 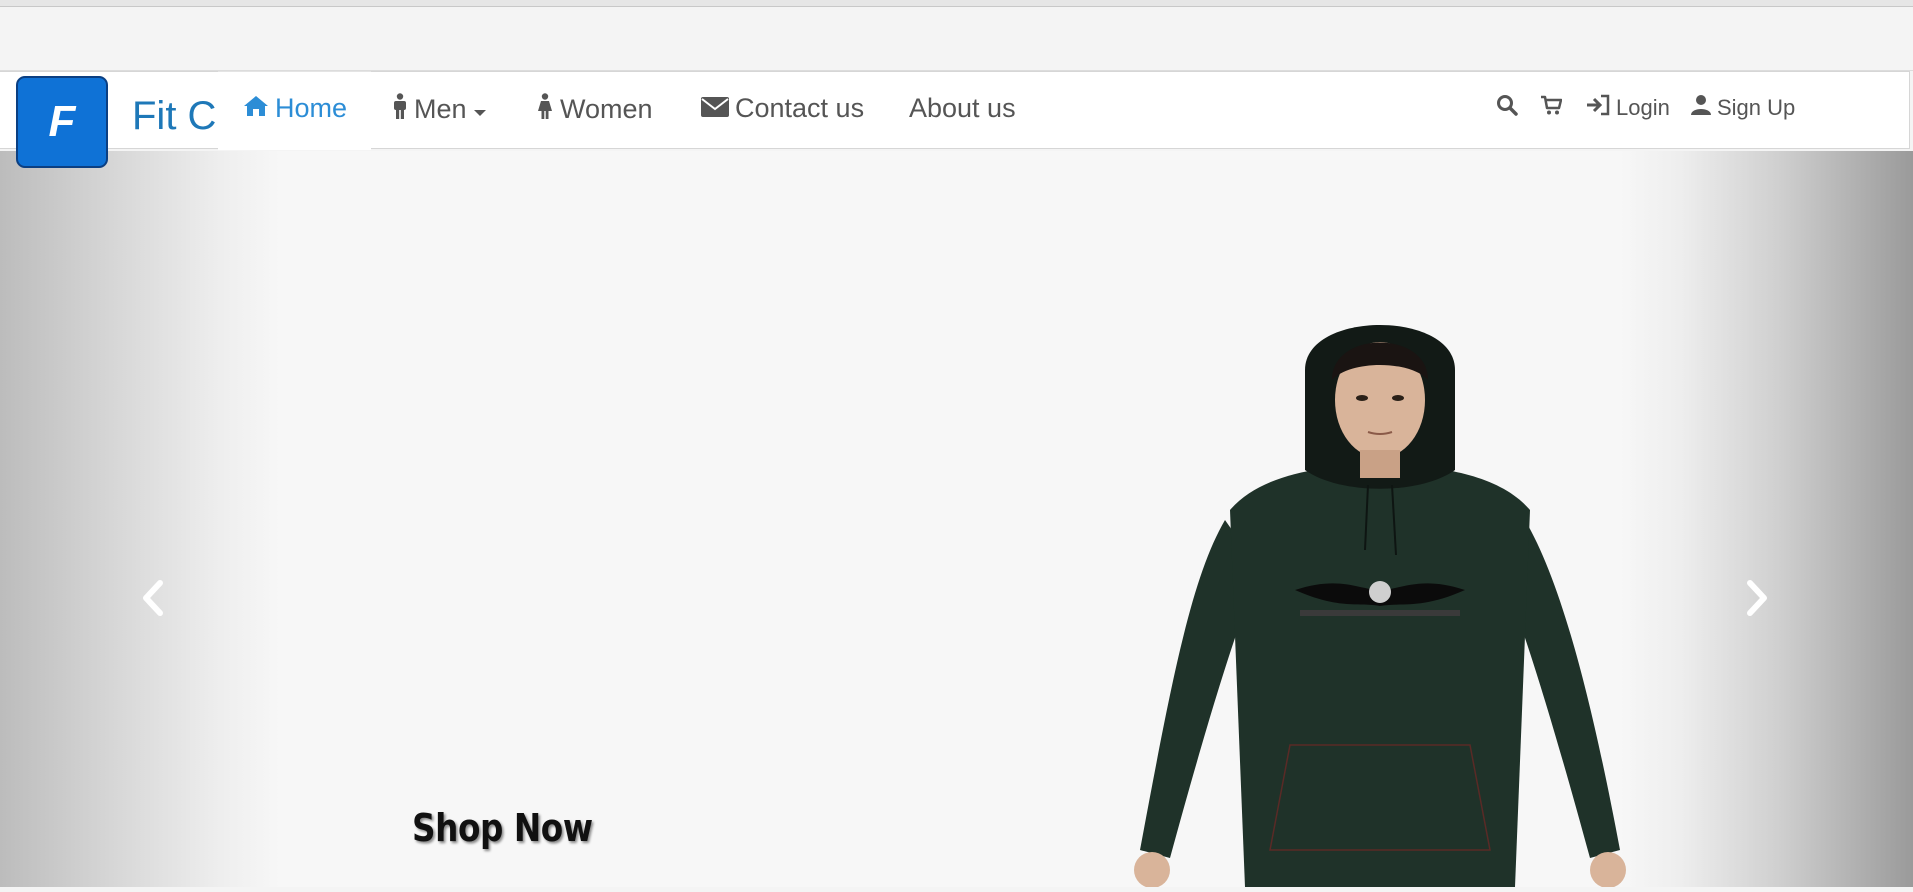 I want to click on brand-logo: F, so click(x=62, y=122).